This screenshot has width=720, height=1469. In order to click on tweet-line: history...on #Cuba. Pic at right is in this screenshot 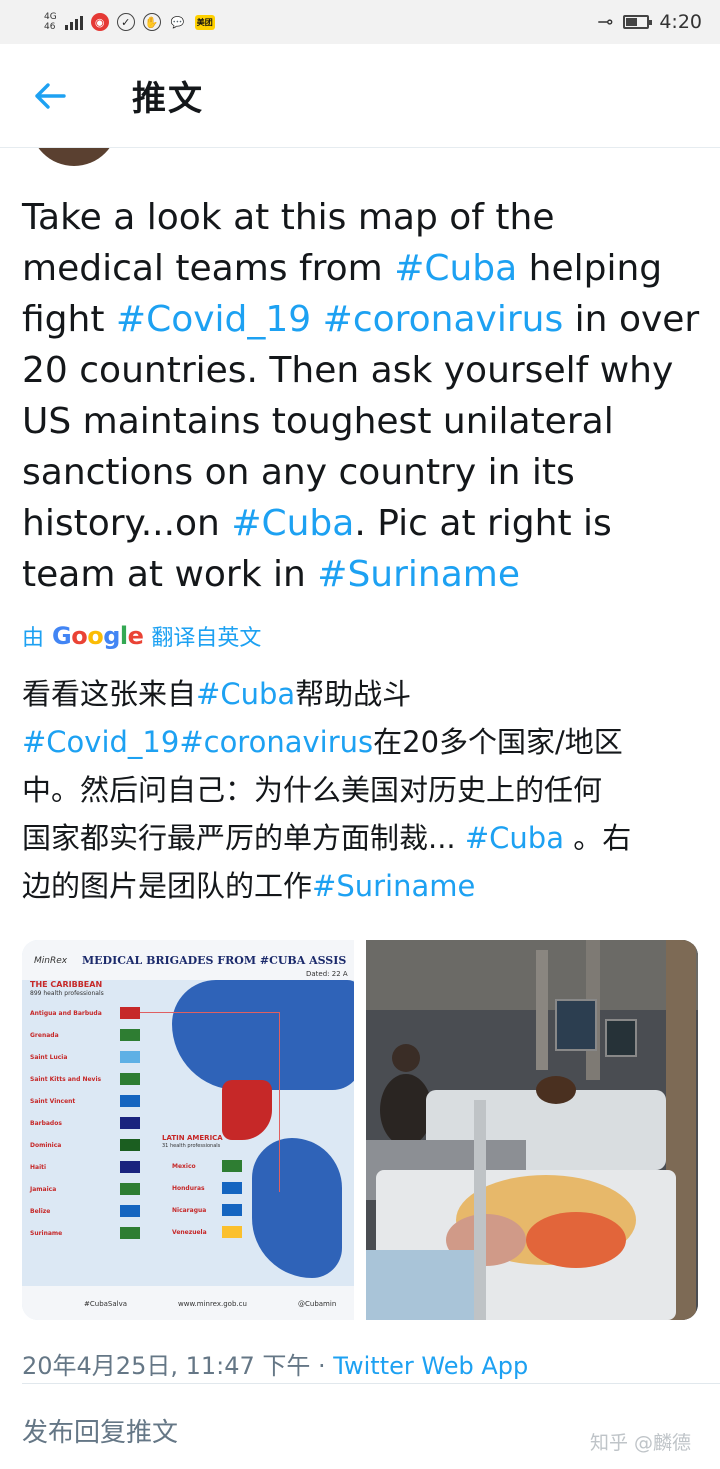, I will do `click(362, 523)`.